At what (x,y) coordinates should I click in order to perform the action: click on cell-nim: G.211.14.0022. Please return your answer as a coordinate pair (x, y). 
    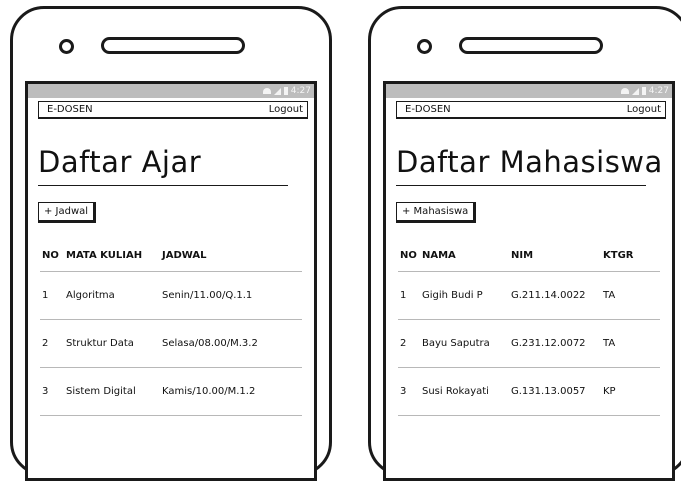
    Looking at the image, I should click on (548, 295).